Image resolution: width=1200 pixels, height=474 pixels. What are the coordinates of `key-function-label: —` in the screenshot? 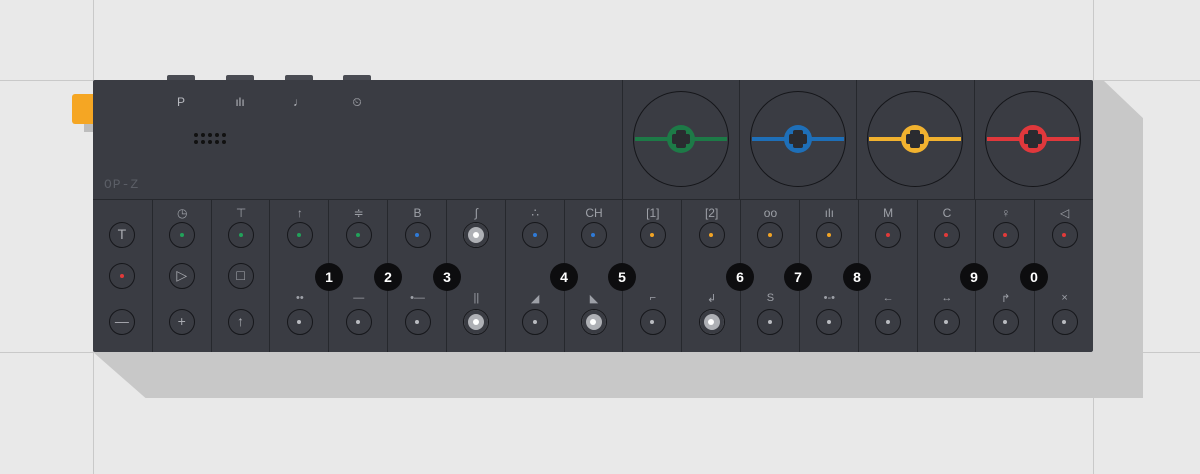 It's located at (359, 298).